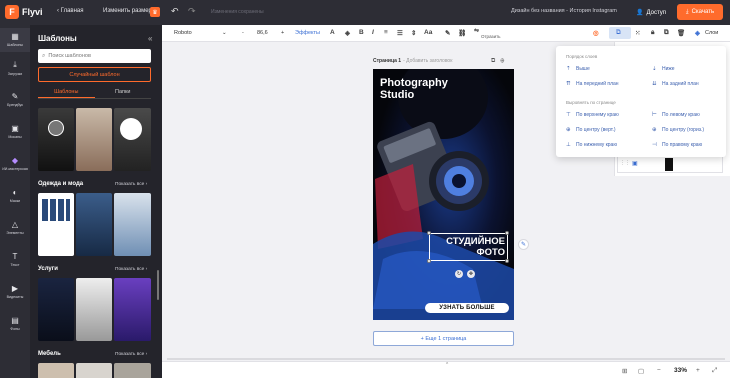 Image resolution: width=730 pixels, height=378 pixels. Describe the element at coordinates (592, 115) in the screenshot. I see `menu-item-align-top: ⊤ По верхнему краю` at that location.